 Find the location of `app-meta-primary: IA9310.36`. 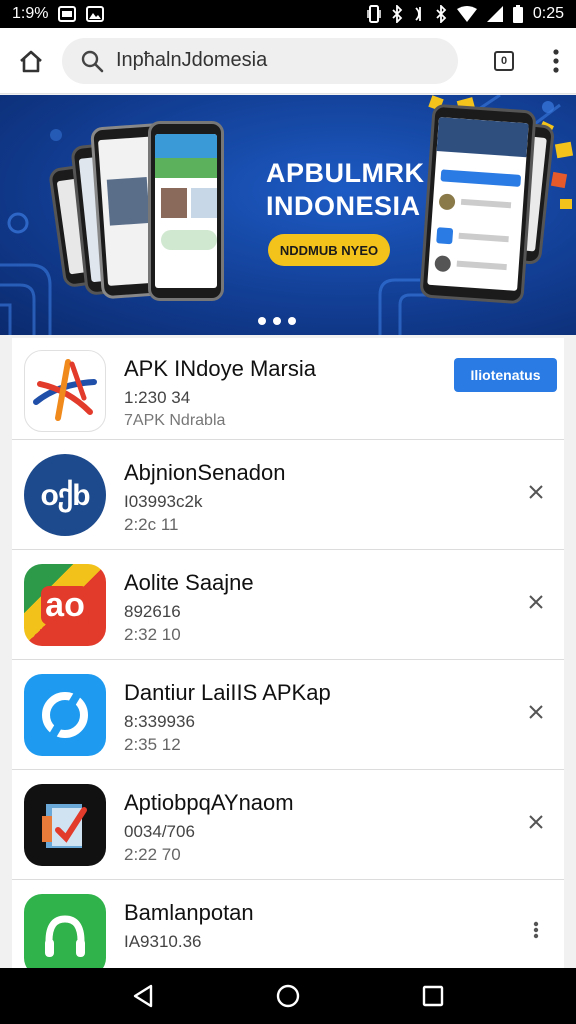

app-meta-primary: IA9310.36 is located at coordinates (163, 941).